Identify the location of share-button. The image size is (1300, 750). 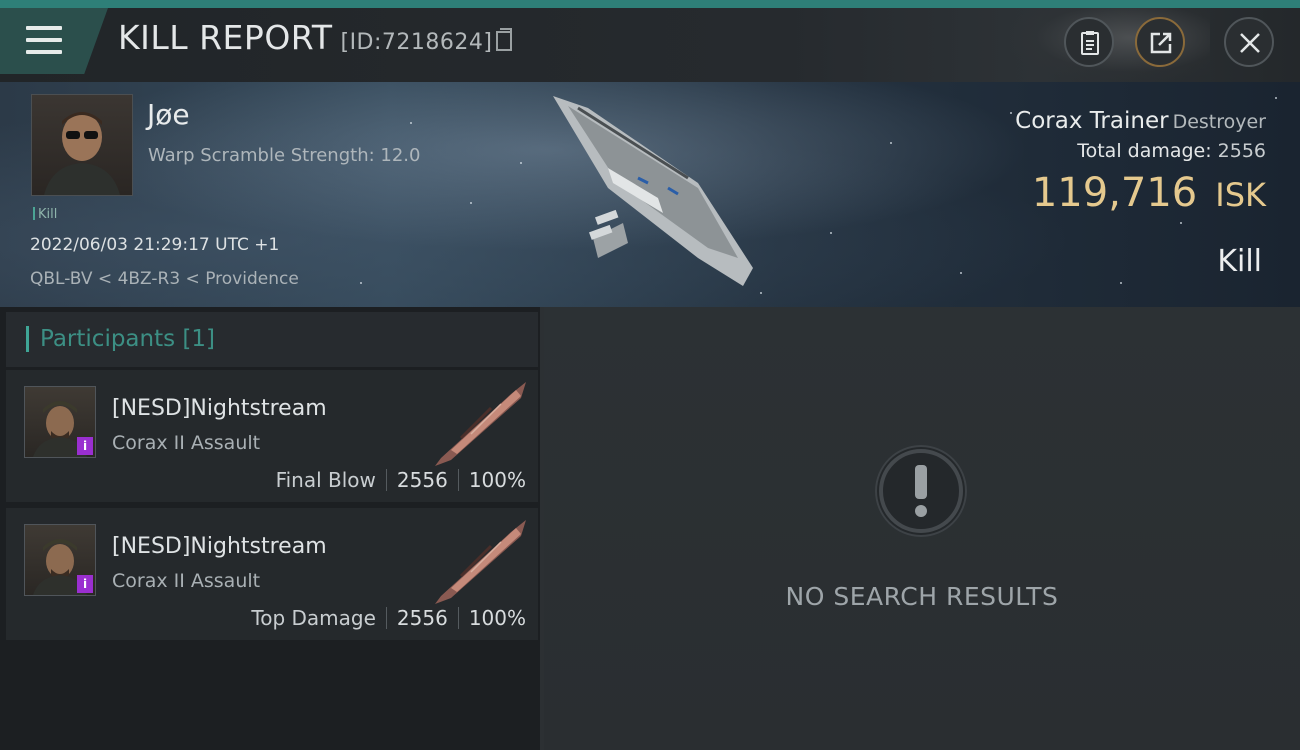
(1160, 42).